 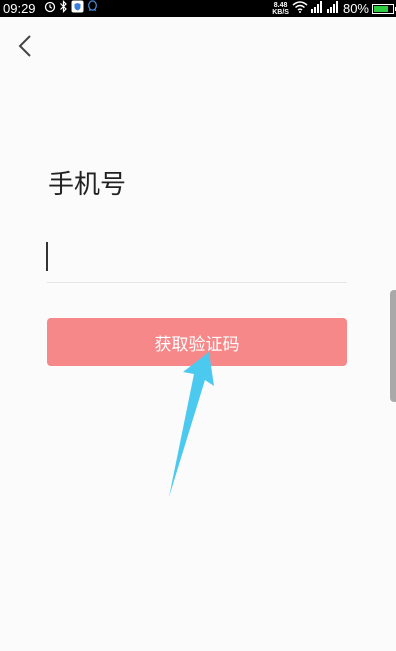 I want to click on back-button, so click(x=25, y=46).